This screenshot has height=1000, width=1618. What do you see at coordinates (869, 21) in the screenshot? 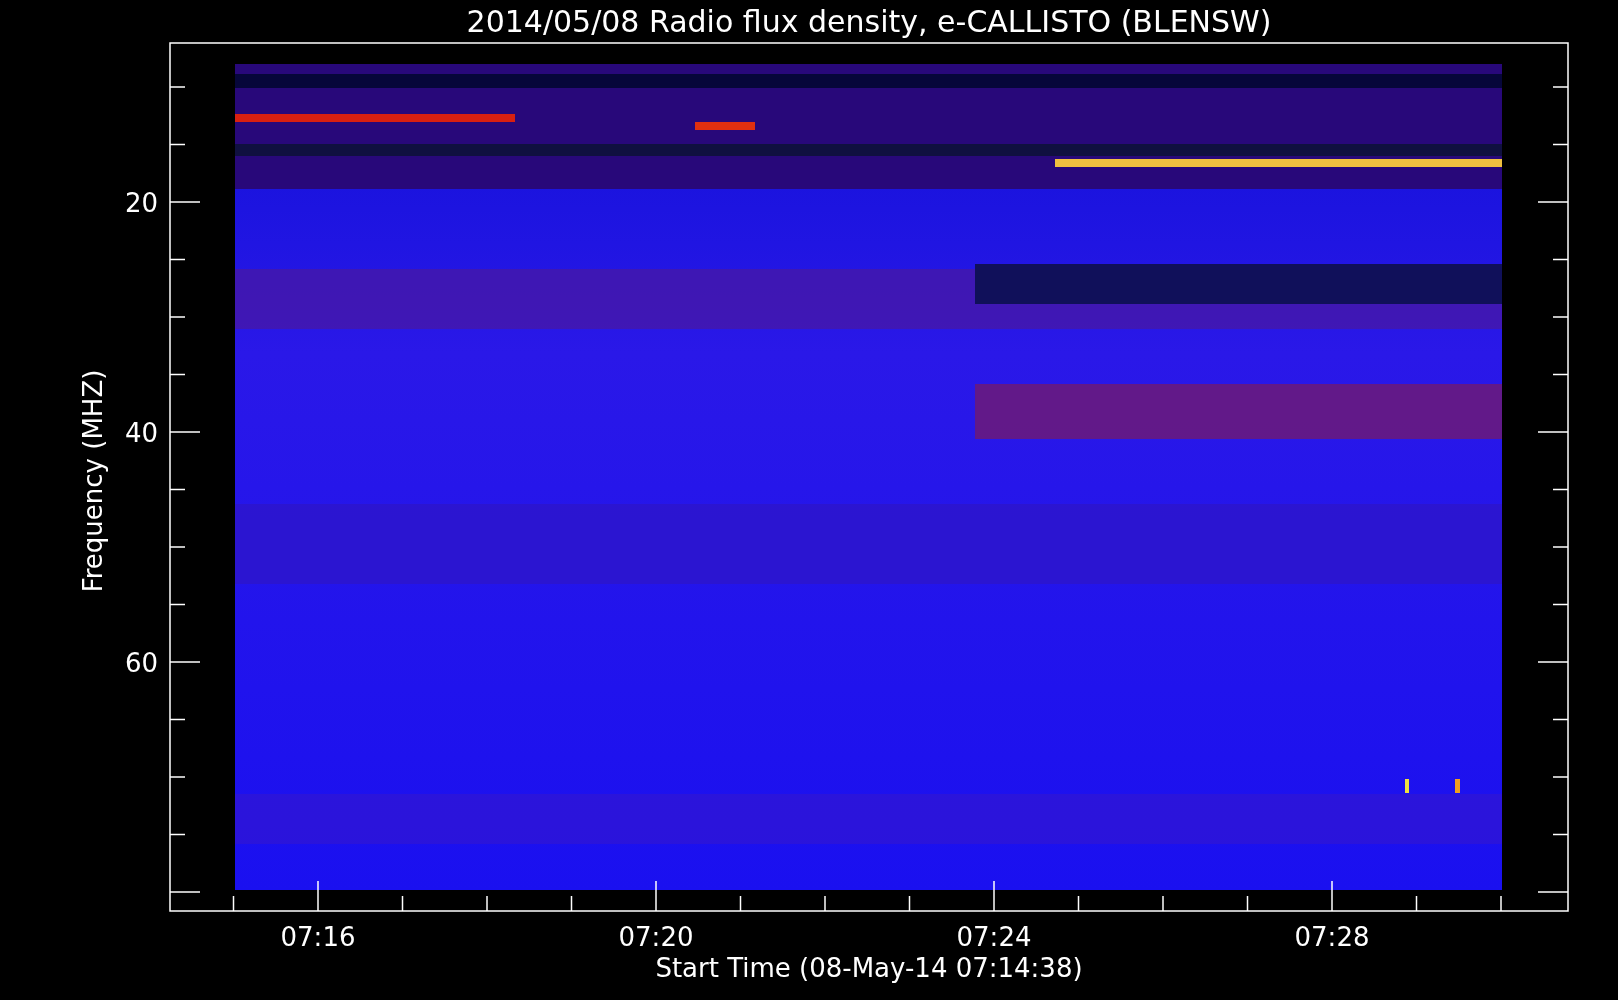
I see `chart-title: 2014/05/08 Radio flux density, e-CALLISTO (BLENSW)` at bounding box center [869, 21].